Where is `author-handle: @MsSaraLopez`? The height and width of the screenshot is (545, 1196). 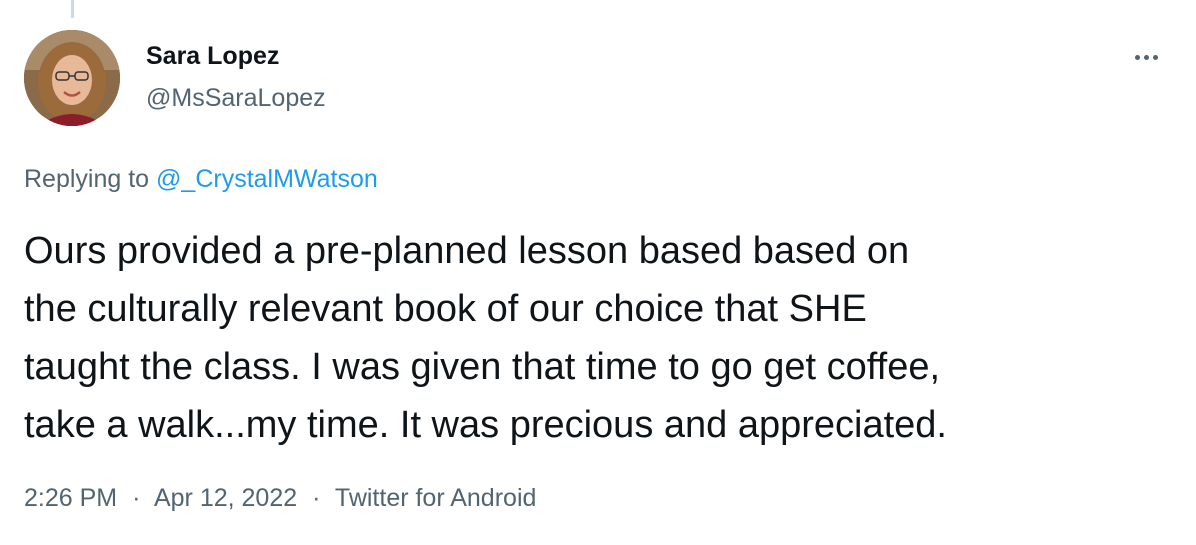
author-handle: @MsSaraLopez is located at coordinates (236, 98).